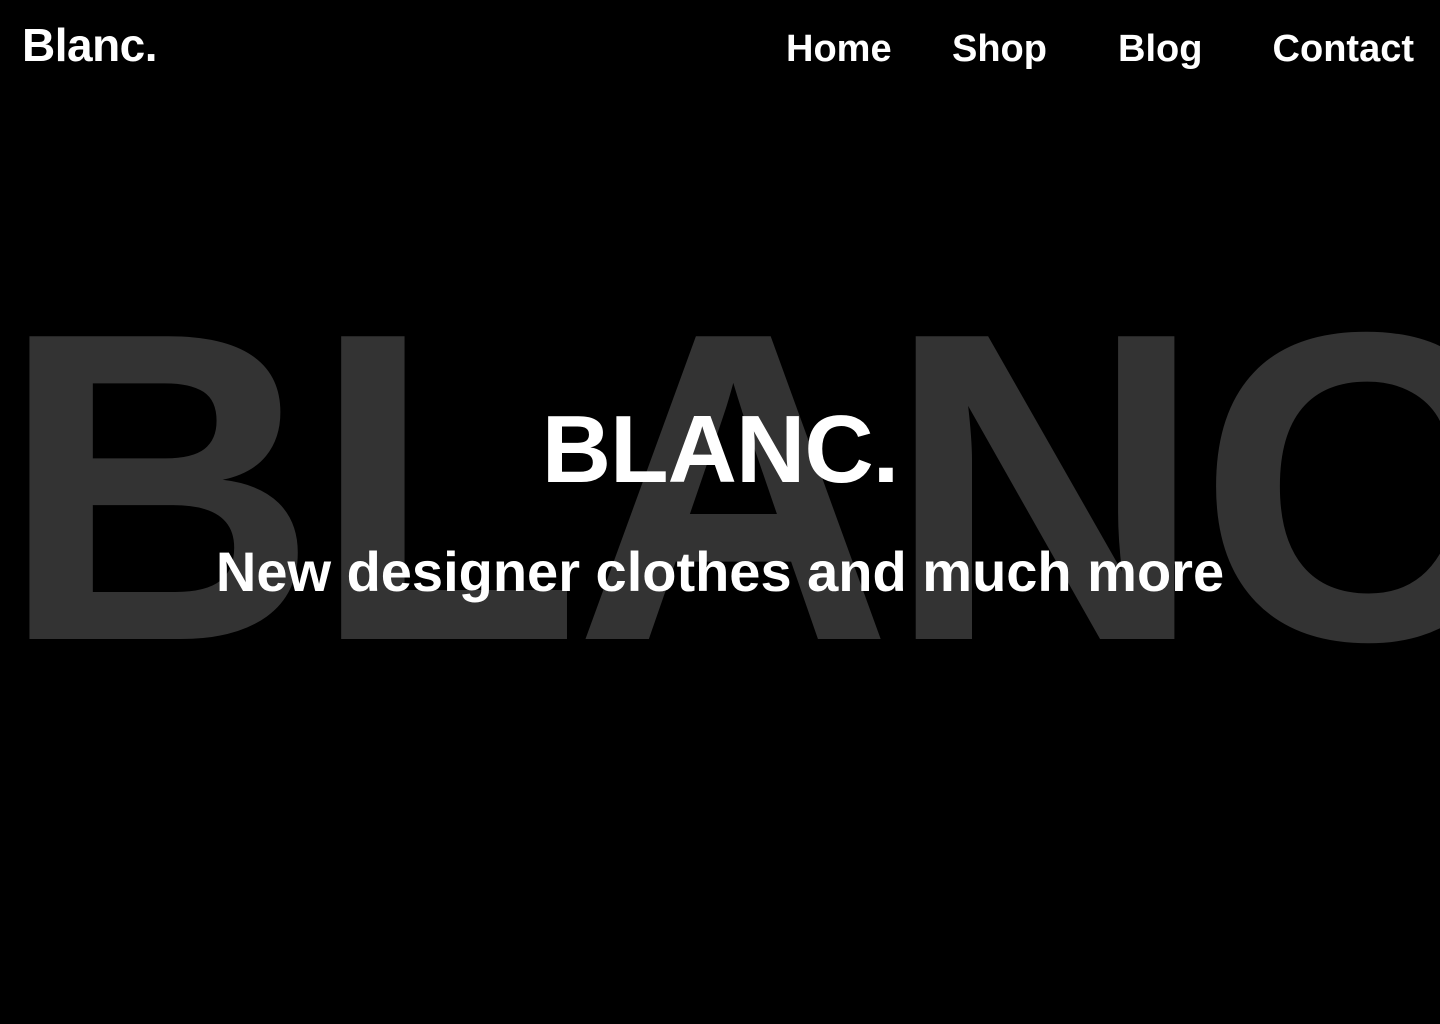 Image resolution: width=1440 pixels, height=1024 pixels. Describe the element at coordinates (1343, 49) in the screenshot. I see `nav-link-contact: Contact` at that location.